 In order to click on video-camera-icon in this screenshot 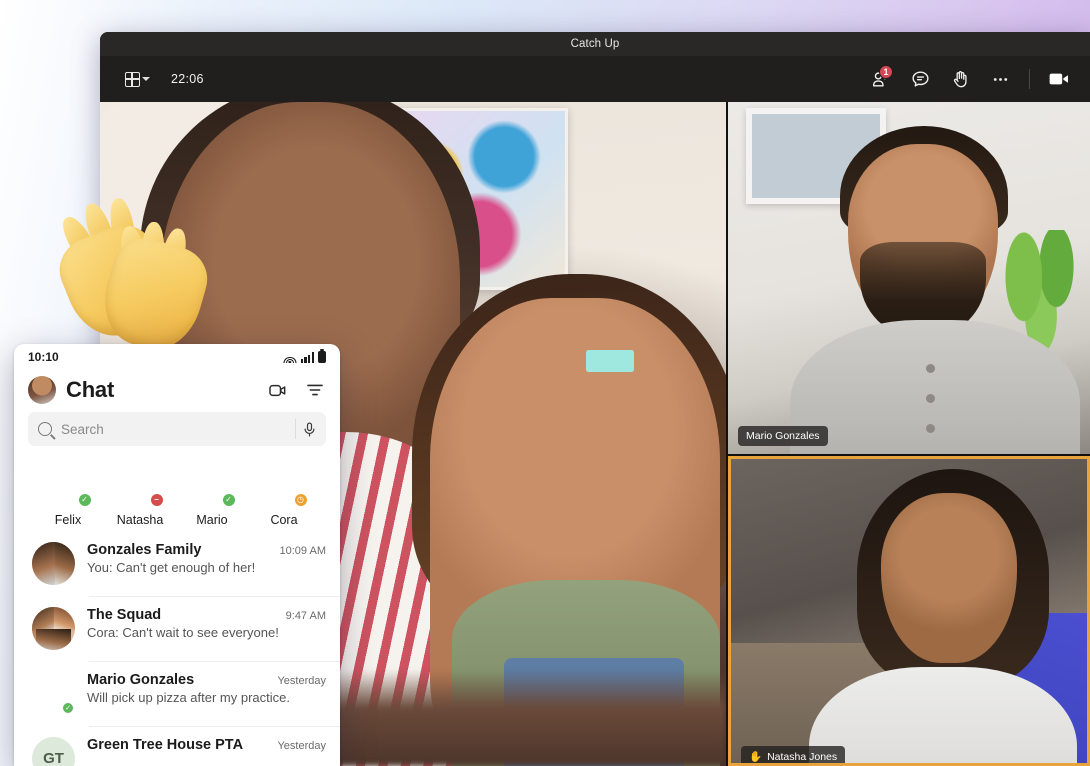, I will do `click(1058, 79)`.